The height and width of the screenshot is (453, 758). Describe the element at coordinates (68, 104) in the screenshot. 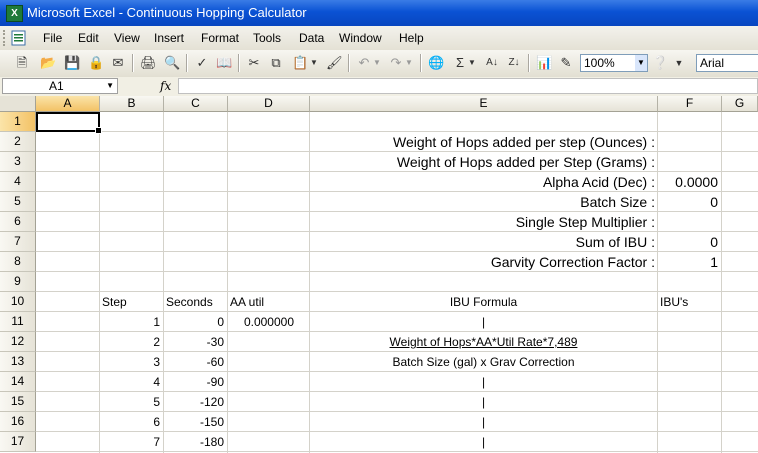

I see `column-header-a: A` at that location.